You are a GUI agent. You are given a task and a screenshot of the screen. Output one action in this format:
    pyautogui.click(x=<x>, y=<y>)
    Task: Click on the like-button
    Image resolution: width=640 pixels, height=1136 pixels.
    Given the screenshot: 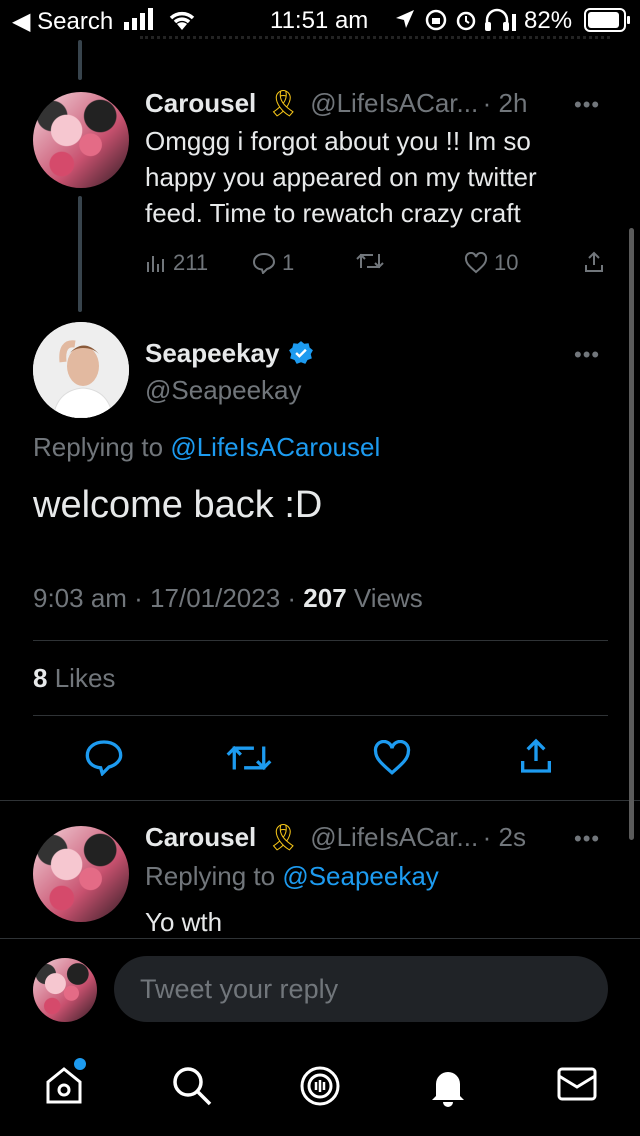 What is the action you would take?
    pyautogui.click(x=392, y=760)
    